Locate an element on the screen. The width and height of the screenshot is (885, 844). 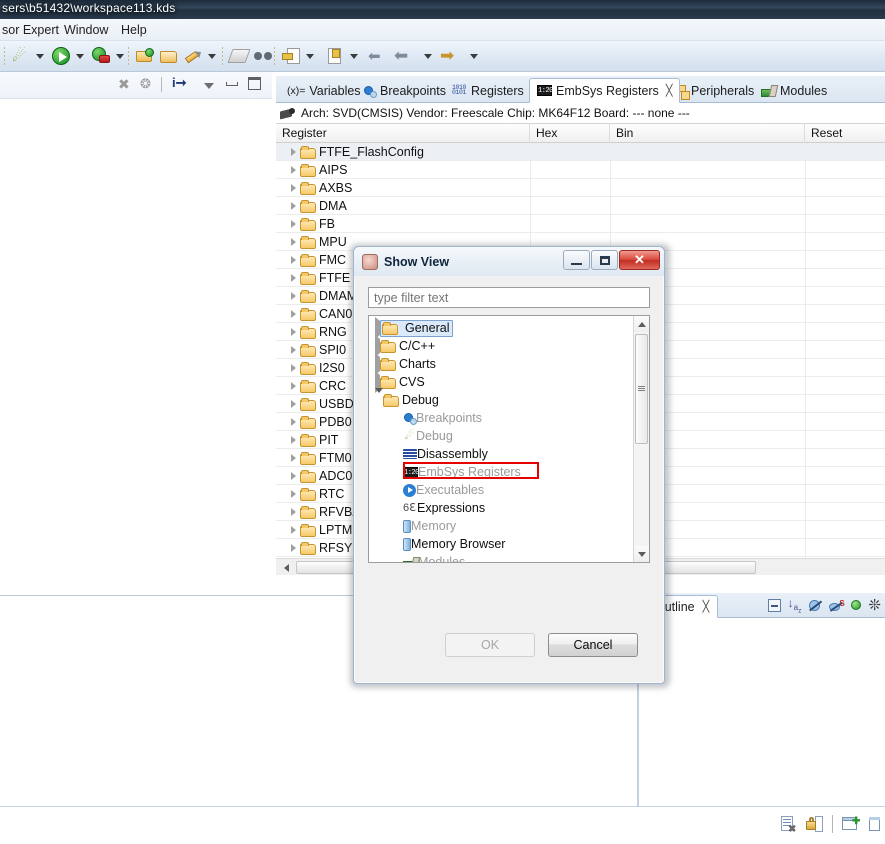
hide-fields-icon is located at coordinates (815, 605).